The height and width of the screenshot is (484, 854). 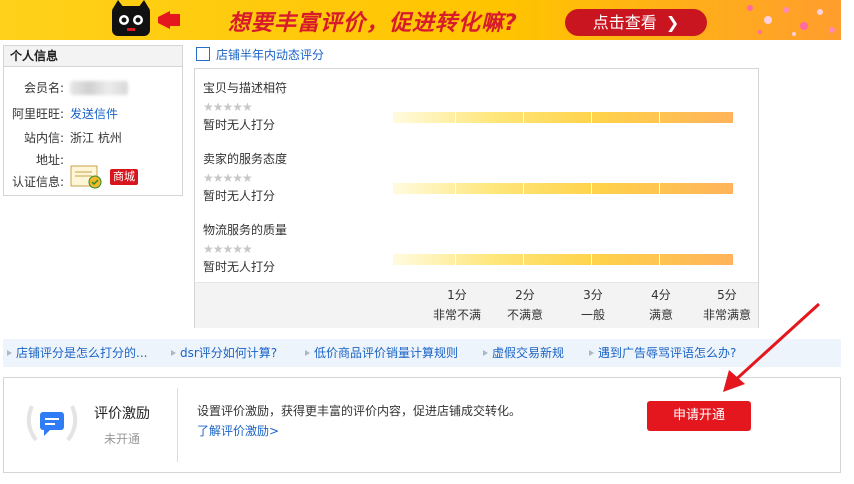 I want to click on site-label: 站内信:, so click(x=43, y=138).